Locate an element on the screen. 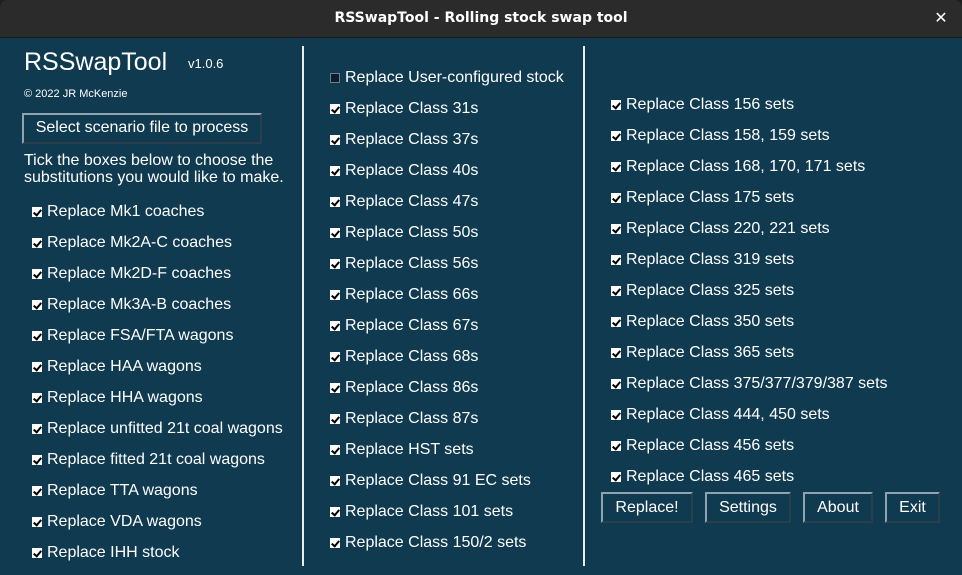 The height and width of the screenshot is (575, 962). option-label: Replace Mk3A-B coaches is located at coordinates (139, 304).